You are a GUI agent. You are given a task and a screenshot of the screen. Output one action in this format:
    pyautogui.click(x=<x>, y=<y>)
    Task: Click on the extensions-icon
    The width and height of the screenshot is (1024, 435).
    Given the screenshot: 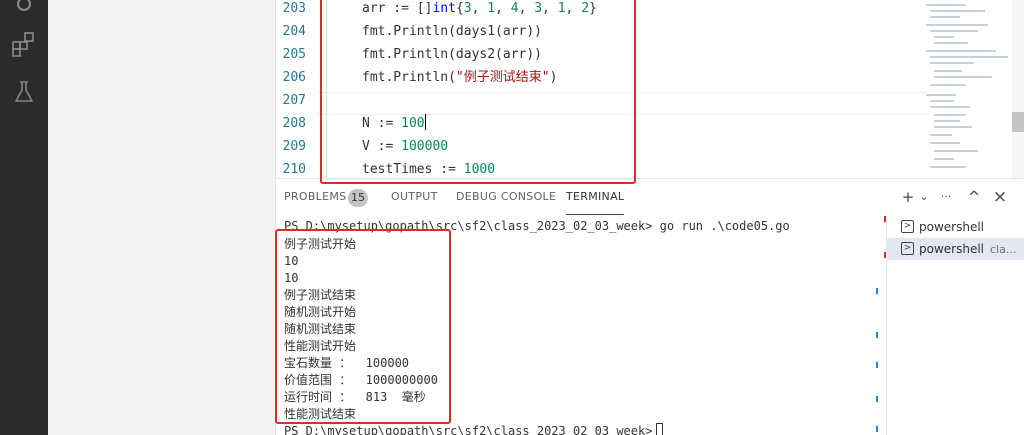 What is the action you would take?
    pyautogui.click(x=24, y=44)
    